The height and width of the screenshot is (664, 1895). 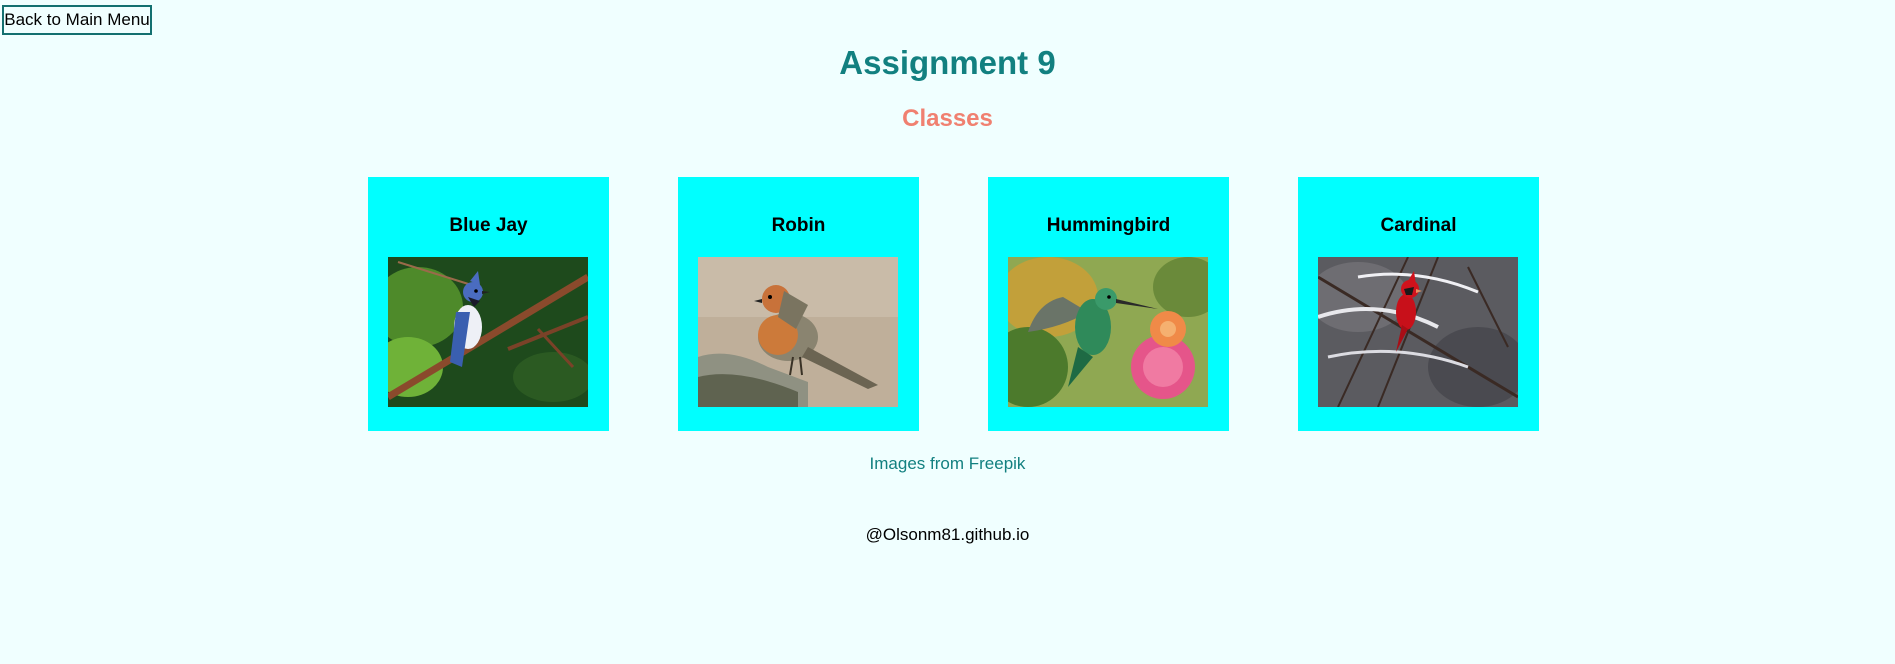 What do you see at coordinates (488, 225) in the screenshot?
I see `card-title: Blue Jay` at bounding box center [488, 225].